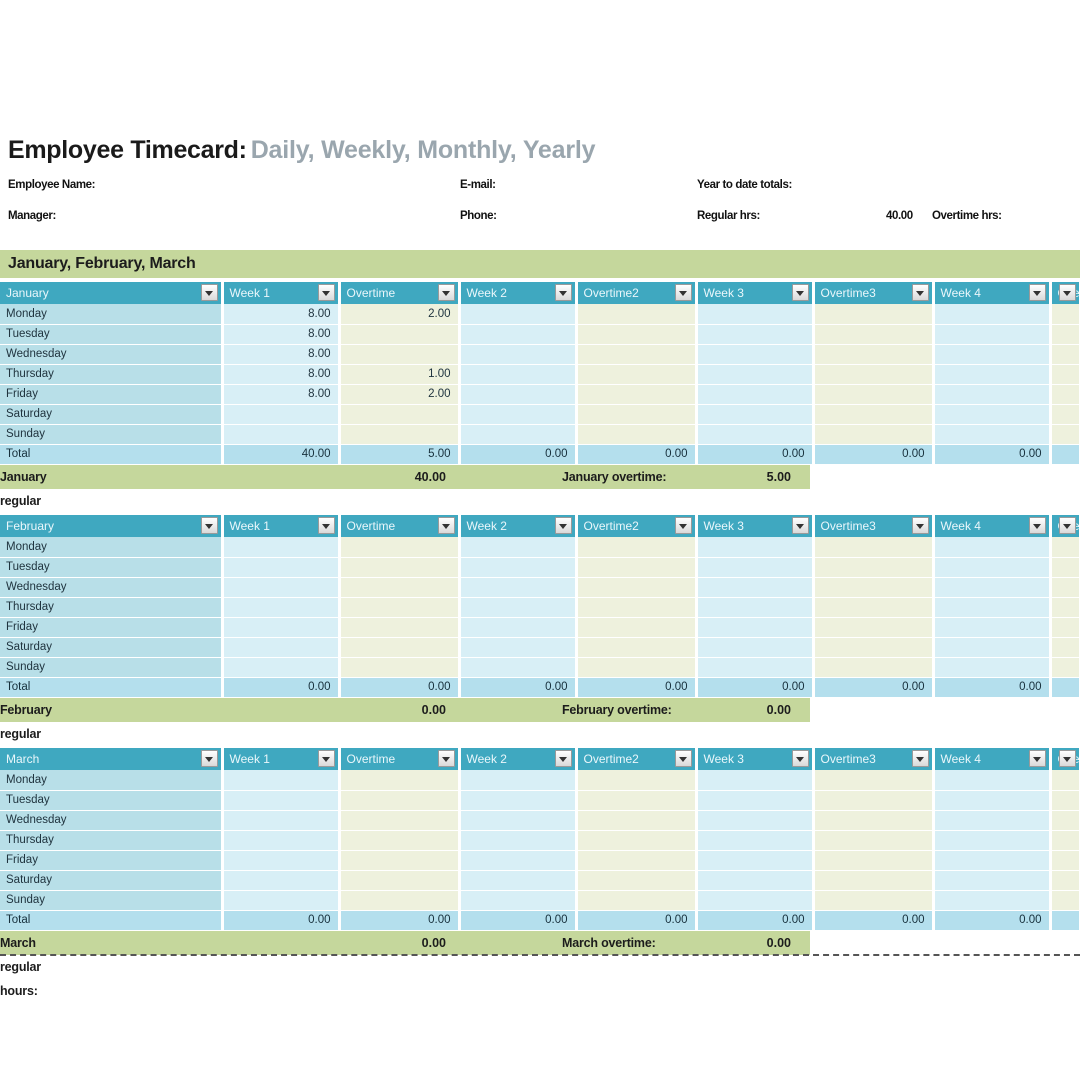  What do you see at coordinates (400, 374) in the screenshot?
I see `hours-cell: 1.00` at bounding box center [400, 374].